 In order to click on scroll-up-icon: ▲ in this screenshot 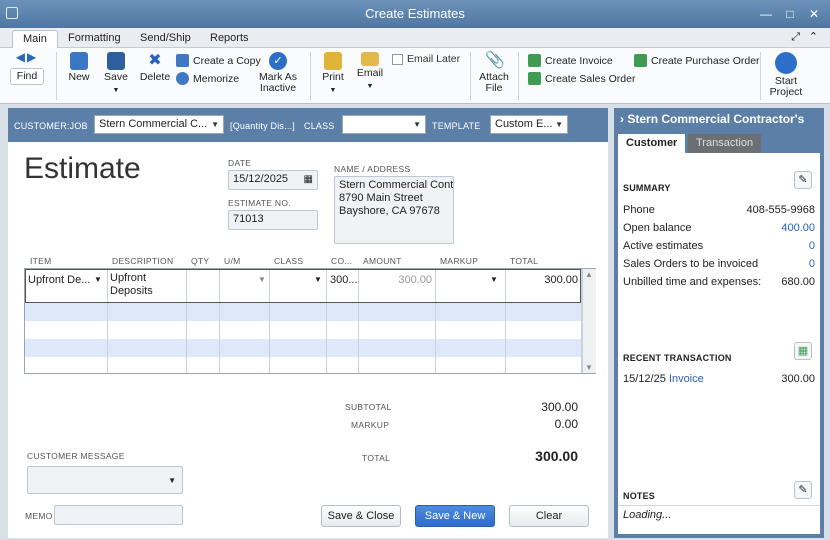, I will do `click(589, 274)`.